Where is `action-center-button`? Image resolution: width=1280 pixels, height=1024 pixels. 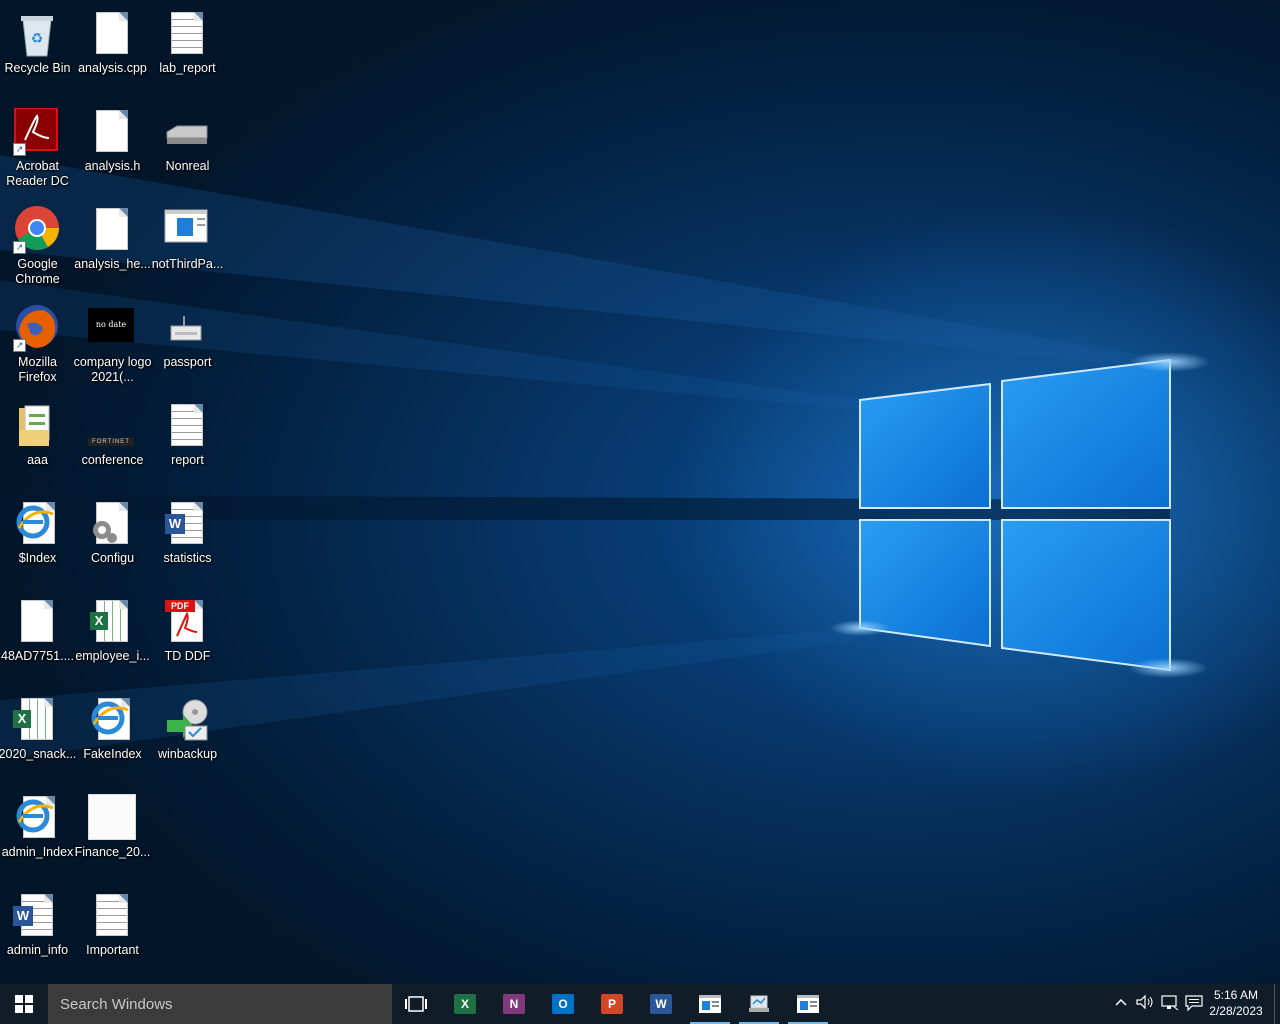
action-center-button is located at coordinates (1194, 1003).